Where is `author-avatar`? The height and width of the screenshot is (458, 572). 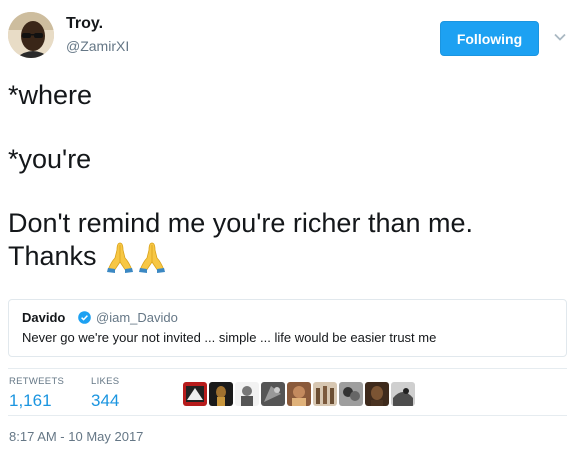 author-avatar is located at coordinates (31, 35).